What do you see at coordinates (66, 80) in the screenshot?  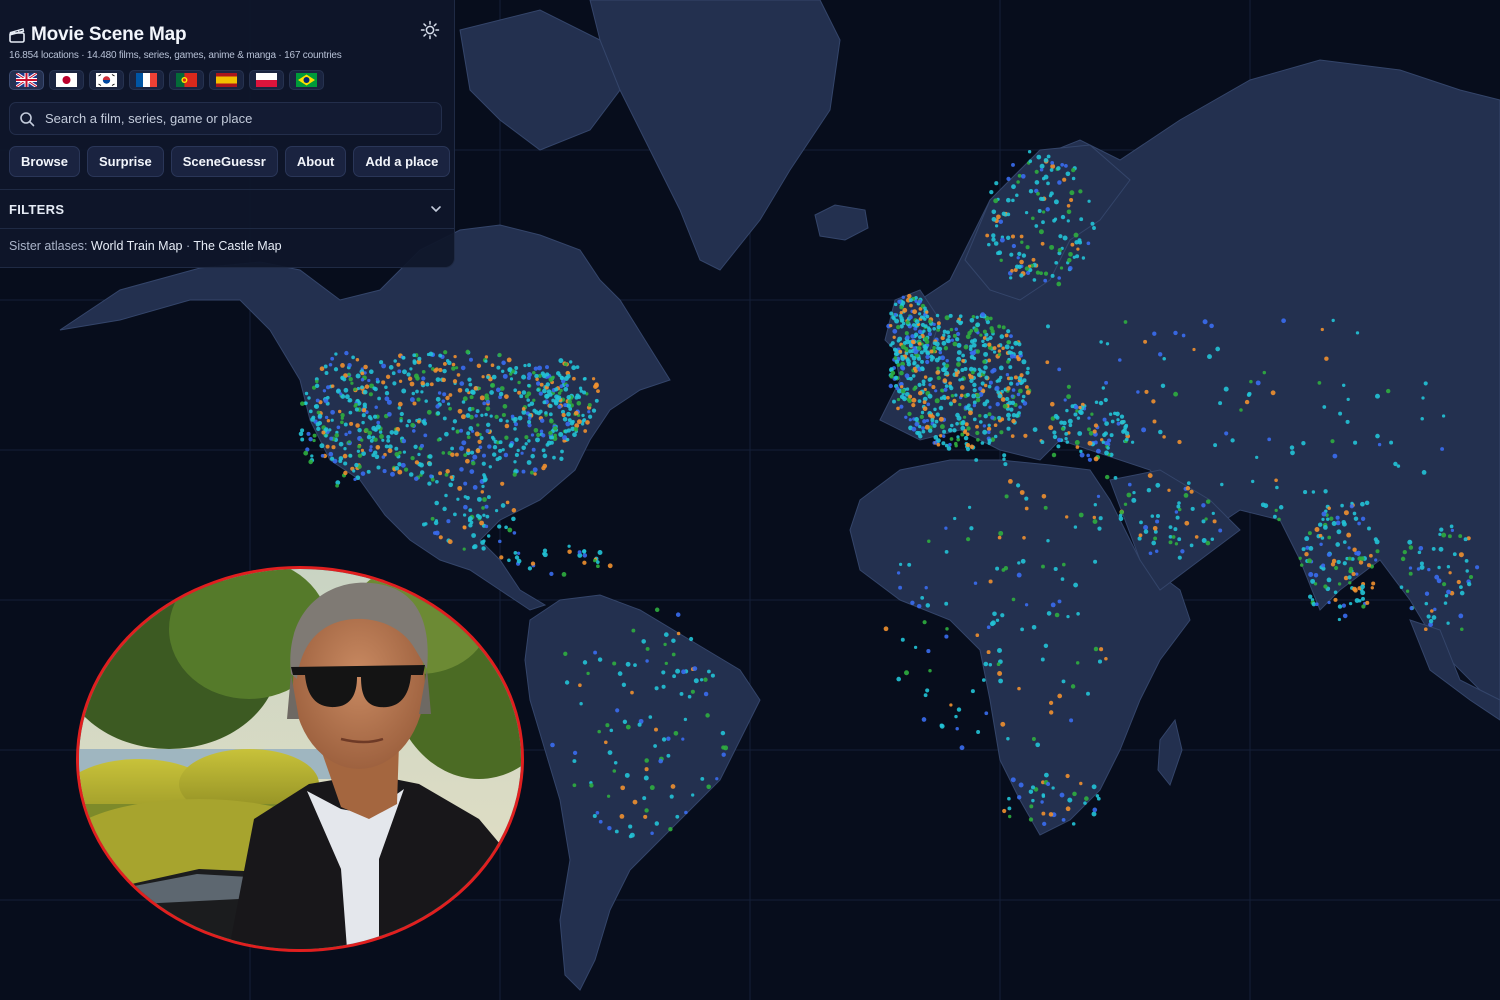 I see `language-ja` at bounding box center [66, 80].